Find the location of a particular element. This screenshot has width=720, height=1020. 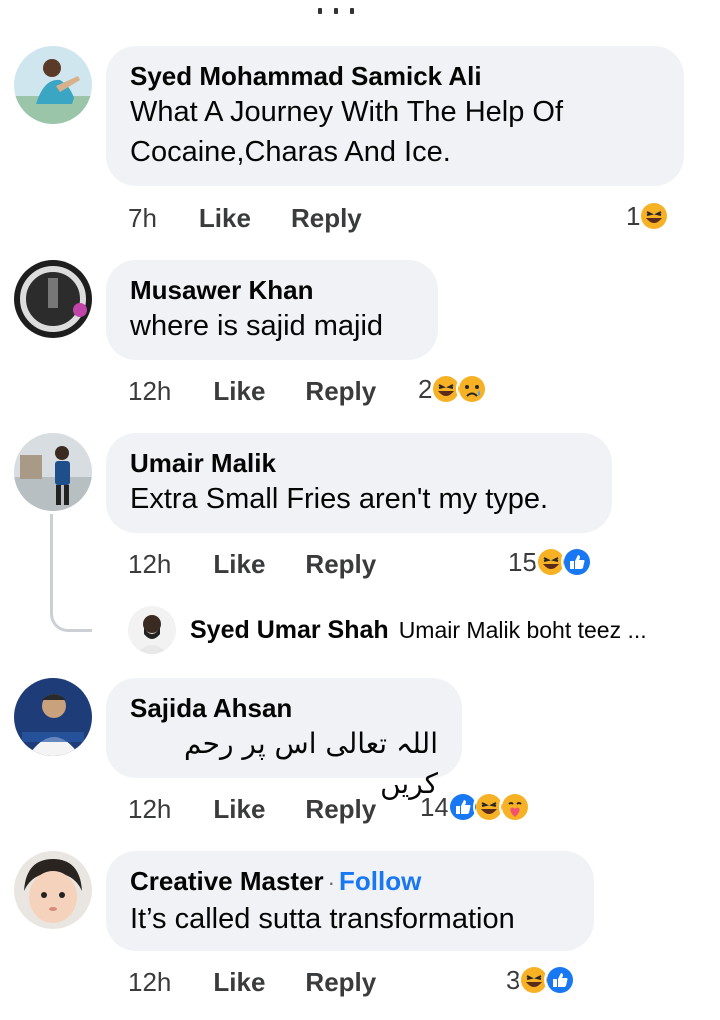

comment-text: Extra Small Fries aren't my type. is located at coordinates (339, 499).